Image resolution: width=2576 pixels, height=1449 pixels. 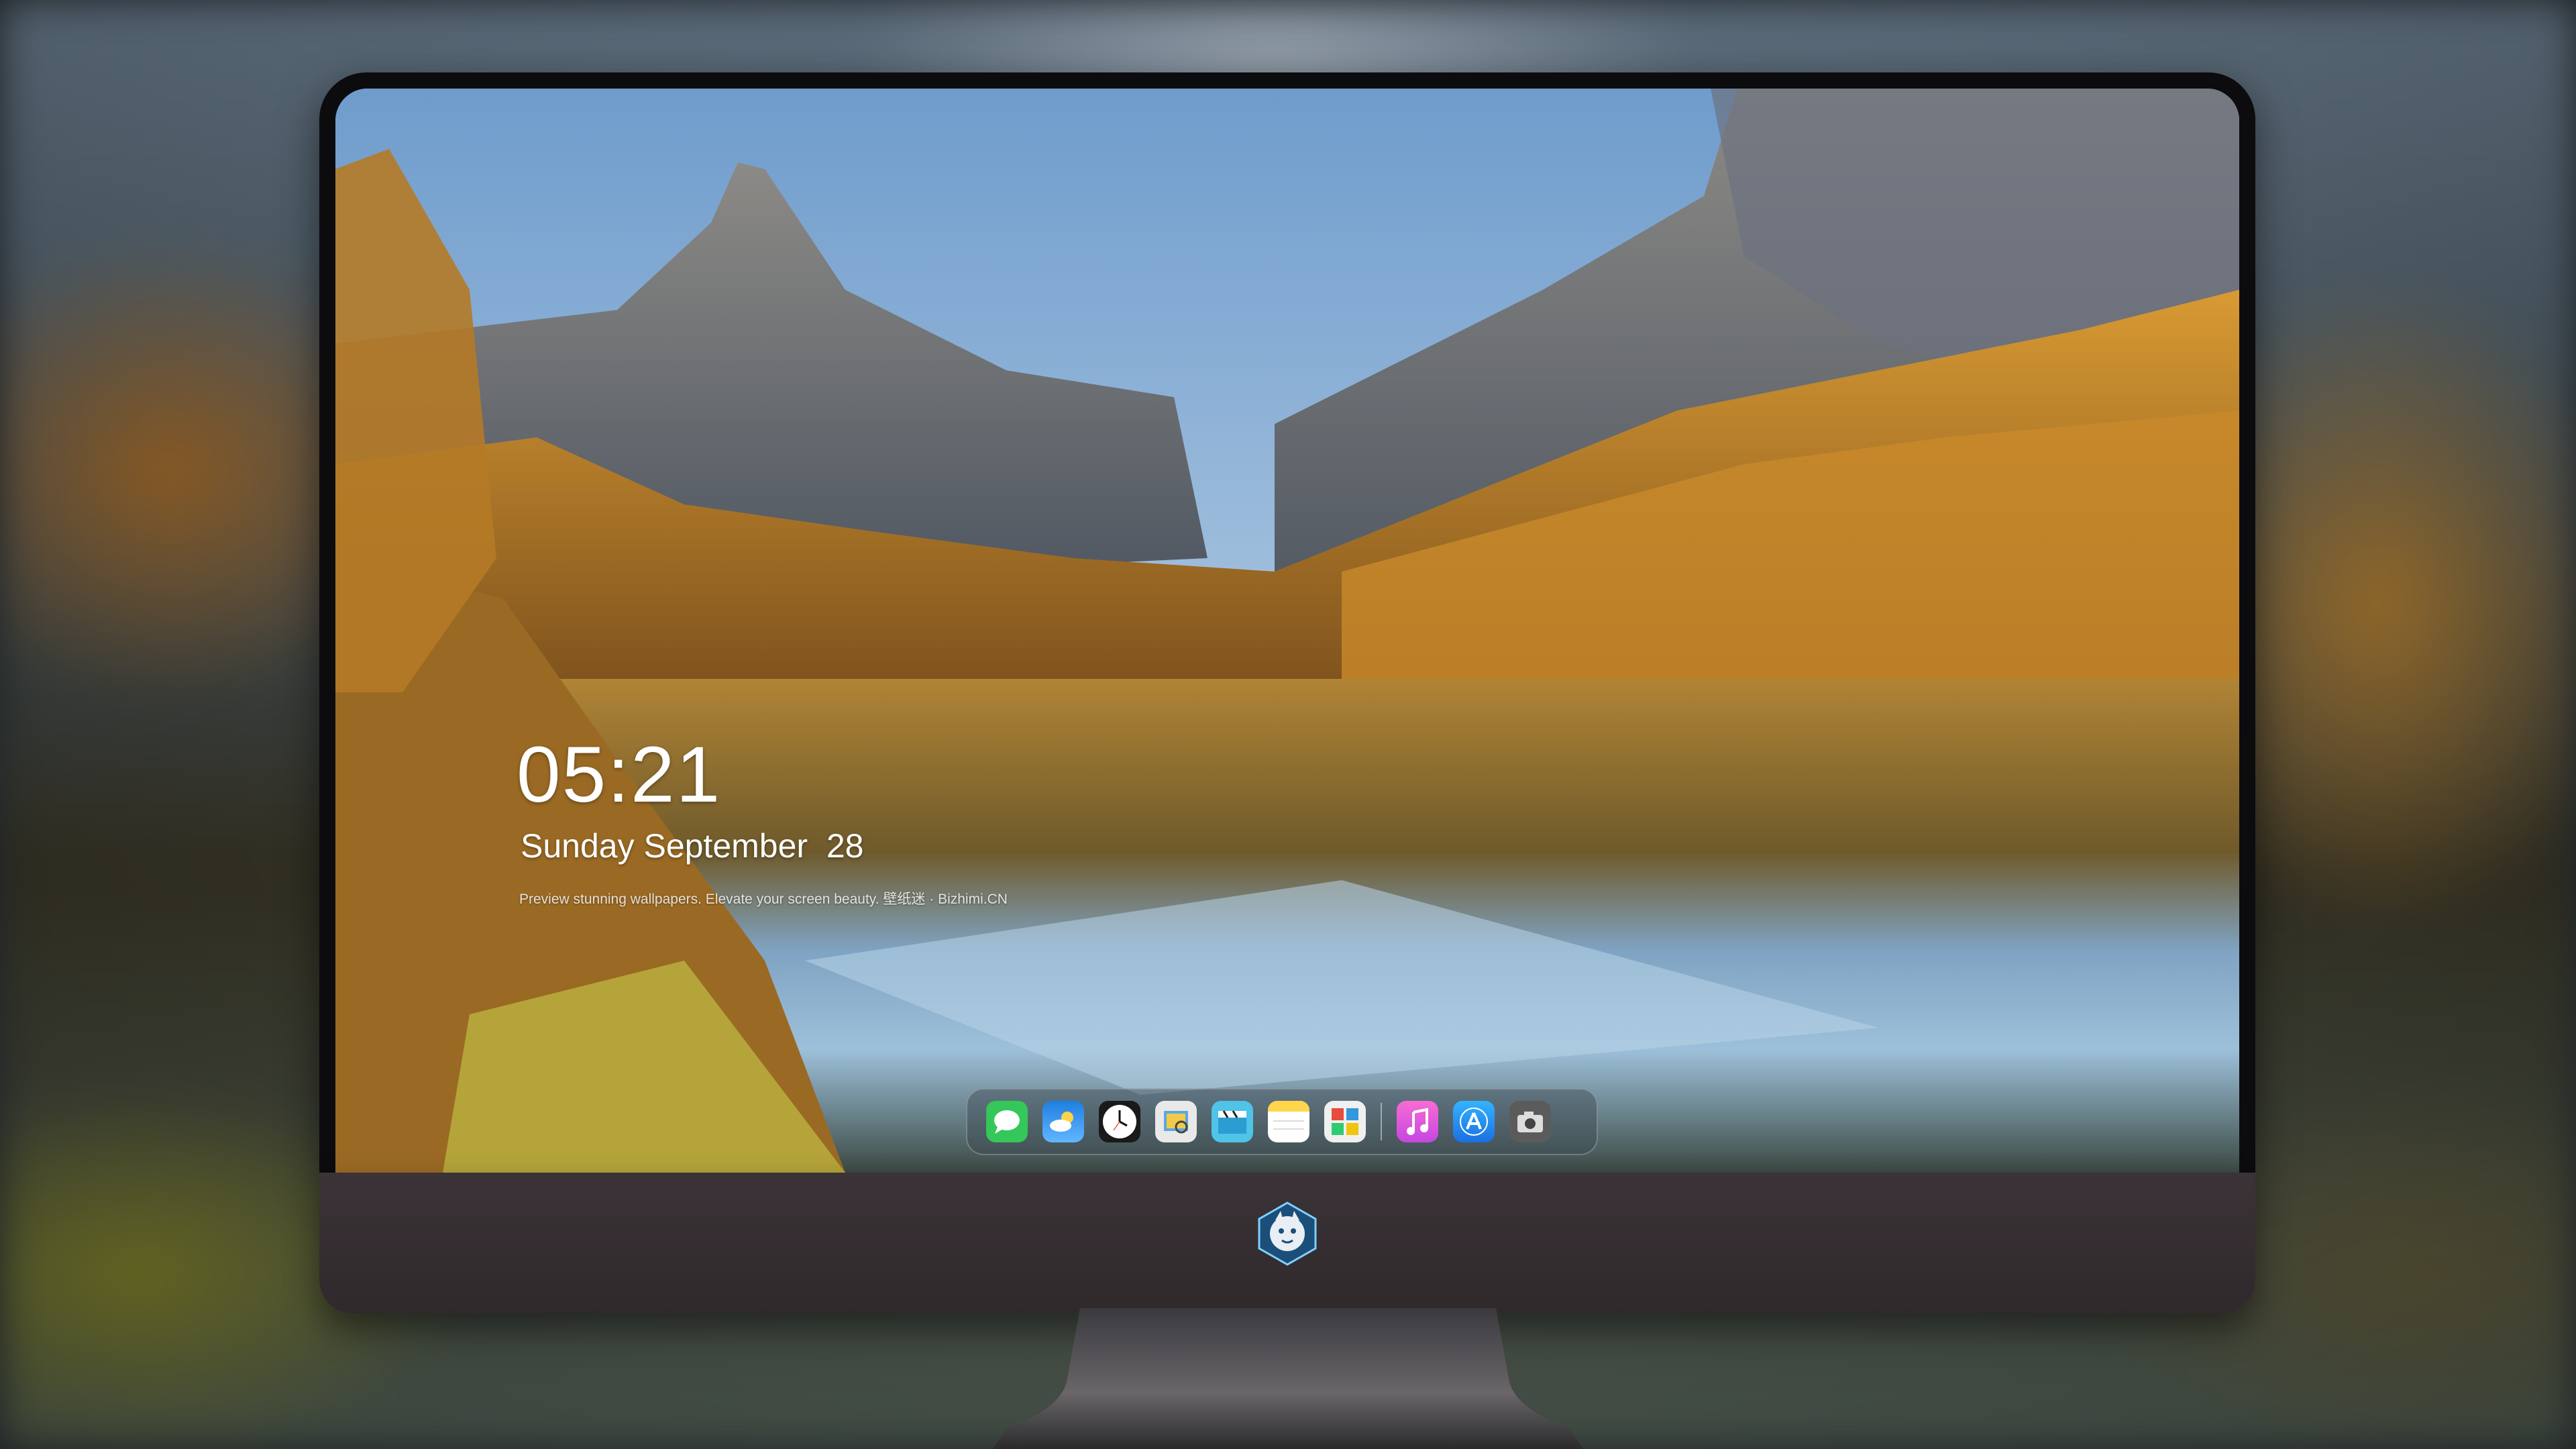 What do you see at coordinates (1345, 1121) in the screenshot?
I see `photo-booth-icon` at bounding box center [1345, 1121].